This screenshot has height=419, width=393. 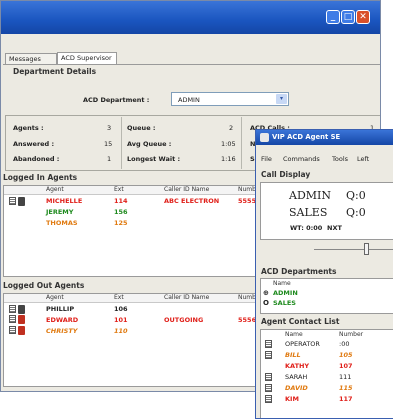 What do you see at coordinates (141, 128) in the screenshot?
I see `queue-label: Queue :` at bounding box center [141, 128].